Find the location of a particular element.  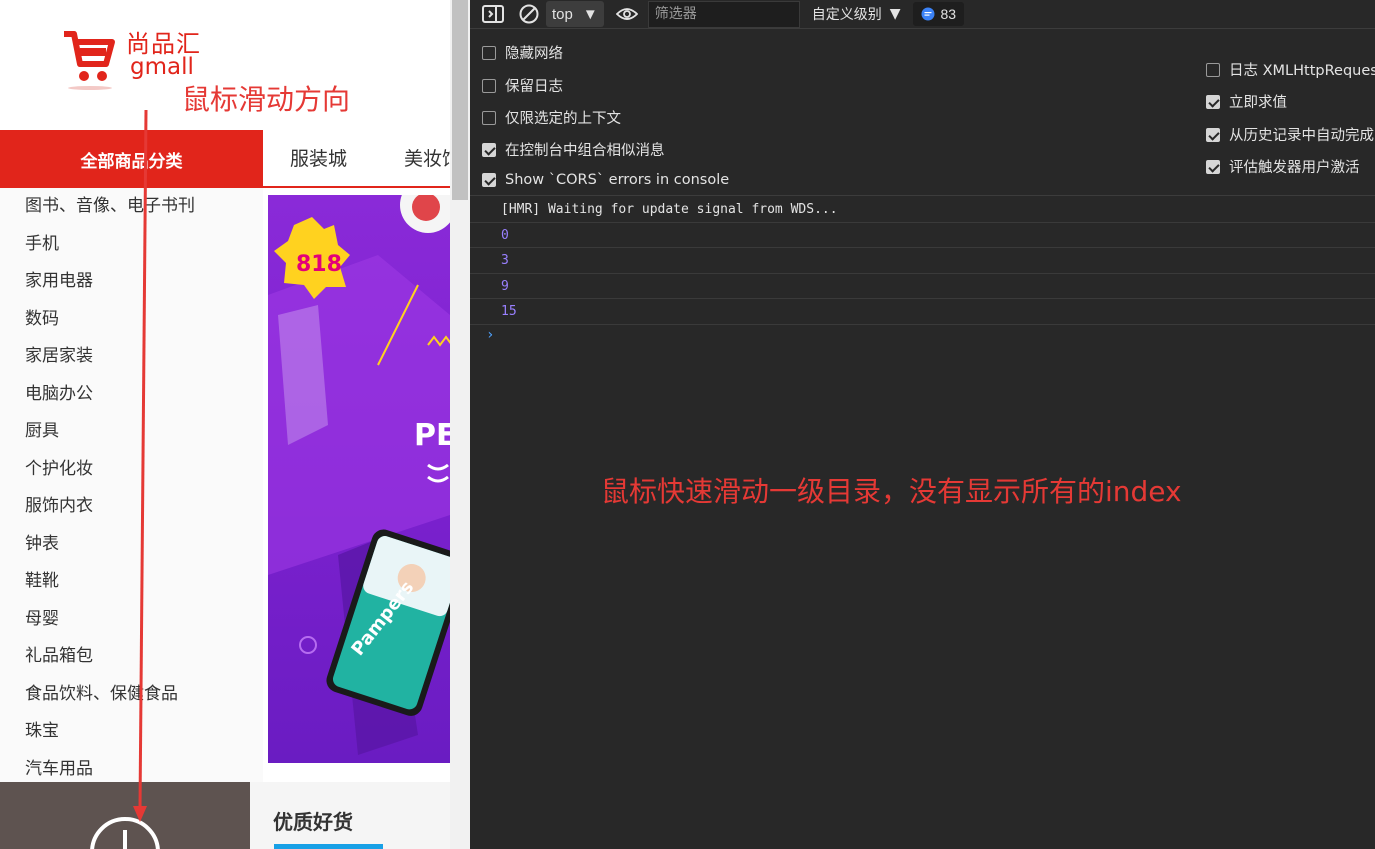

category-item: 服饰内衣 is located at coordinates (131, 507).